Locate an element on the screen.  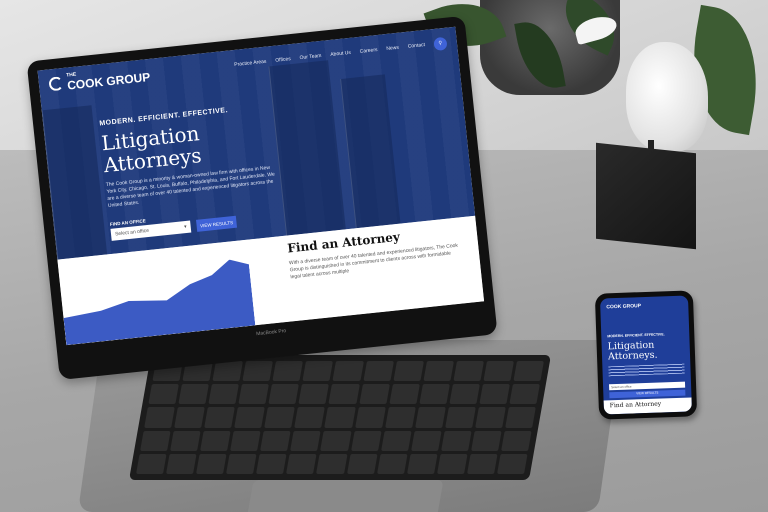
laptop-trackpad is located at coordinates (345, 496).